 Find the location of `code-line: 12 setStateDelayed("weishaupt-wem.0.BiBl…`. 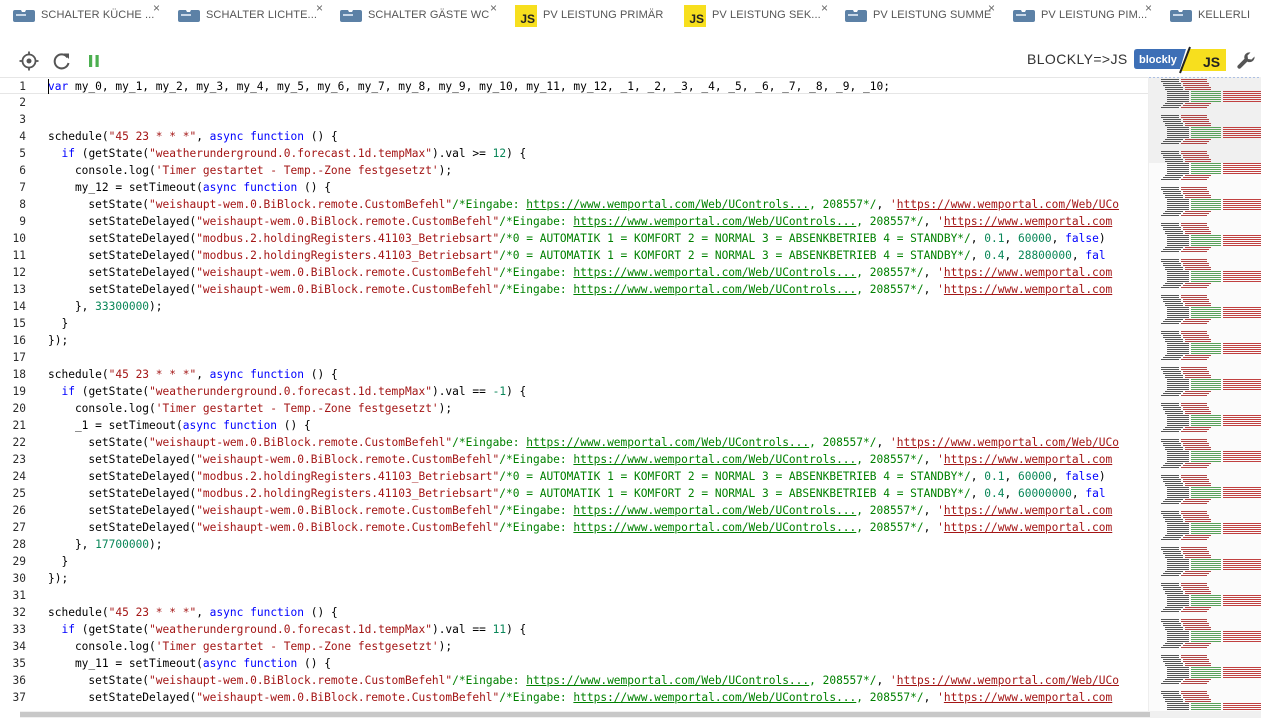

code-line: 12 setStateDelayed("weishaupt-wem.0.BiBl… is located at coordinates (574, 272).